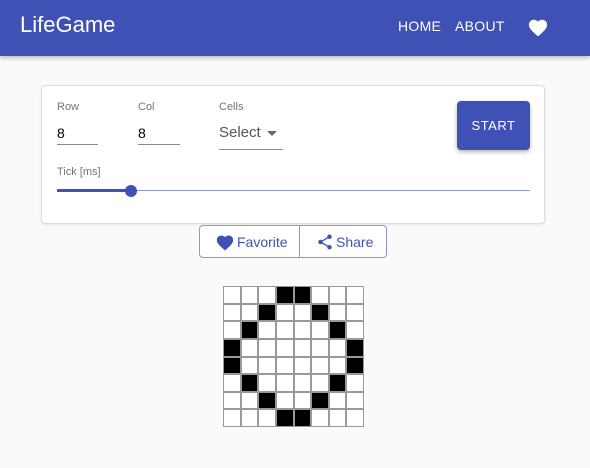 The image size is (590, 468). What do you see at coordinates (325, 242) in the screenshot?
I see `share-icon` at bounding box center [325, 242].